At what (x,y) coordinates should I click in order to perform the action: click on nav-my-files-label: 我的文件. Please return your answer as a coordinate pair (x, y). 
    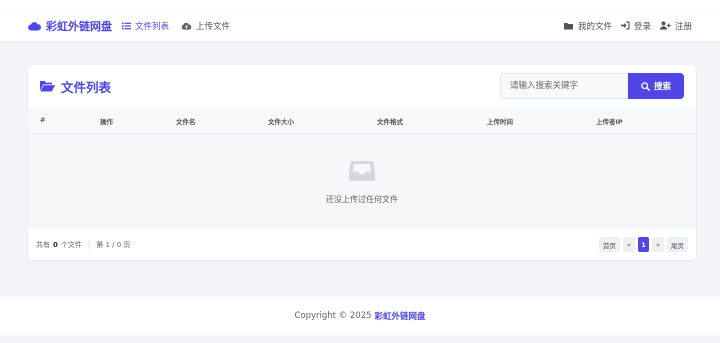
    Looking at the image, I should click on (594, 26).